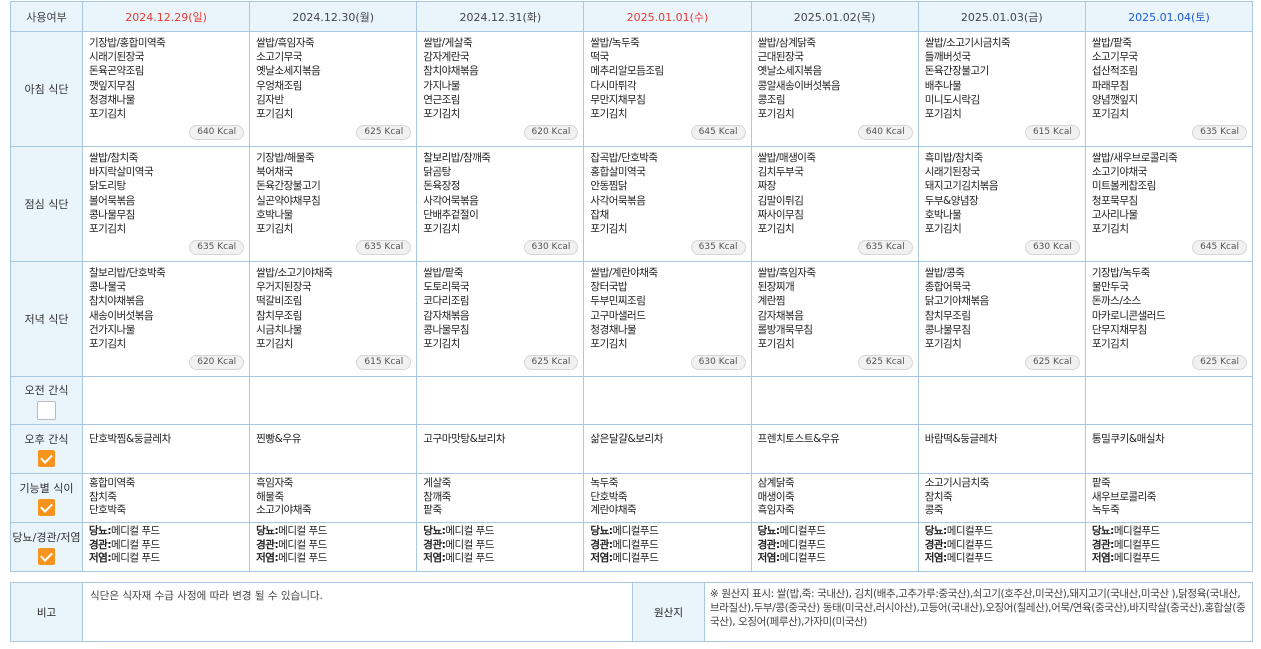 The width and height of the screenshot is (1261, 649). I want to click on menu-item: 섭산적조림, so click(1114, 71).